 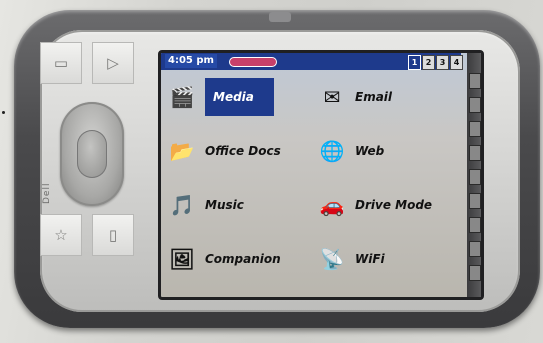 What do you see at coordinates (182, 259) in the screenshot?
I see `companion-icon: 🖼` at bounding box center [182, 259].